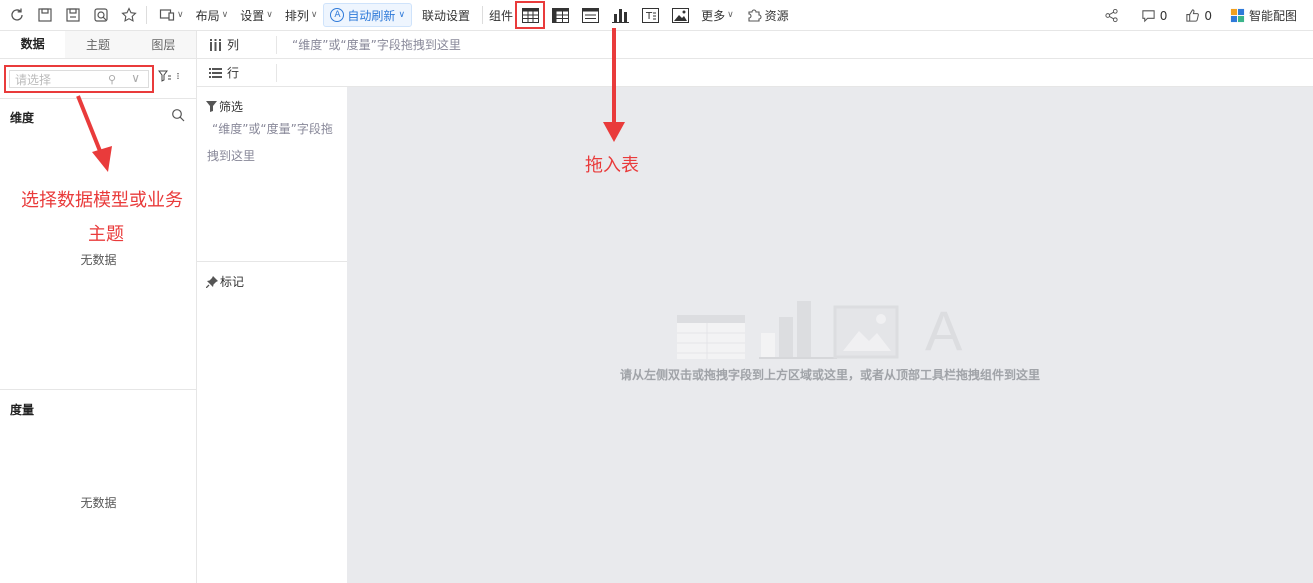  I want to click on settings-menu: 设置 ∨, so click(256, 15).